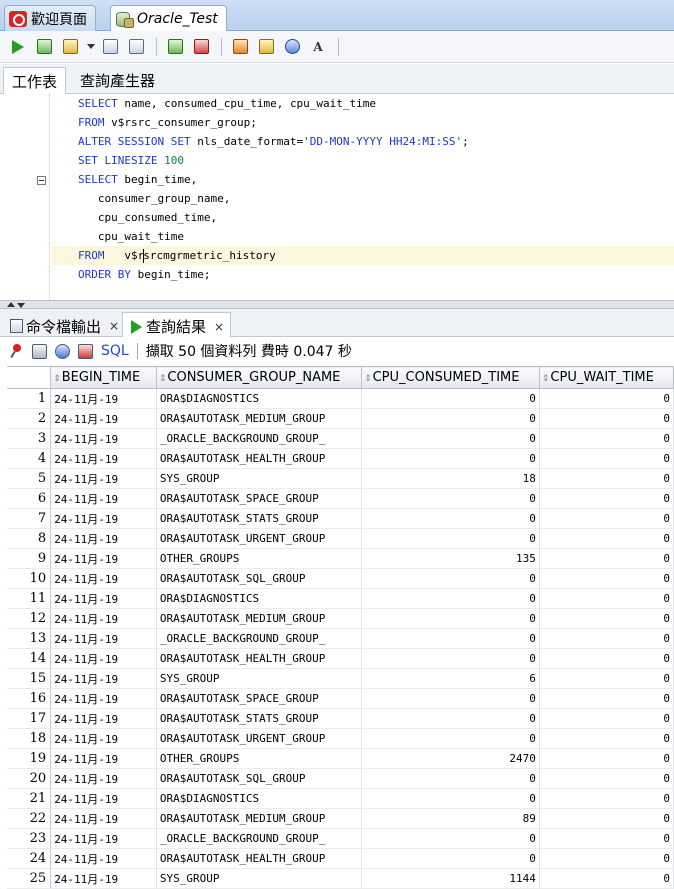 The image size is (674, 889). What do you see at coordinates (62, 351) in the screenshot?
I see `refresh-icon` at bounding box center [62, 351].